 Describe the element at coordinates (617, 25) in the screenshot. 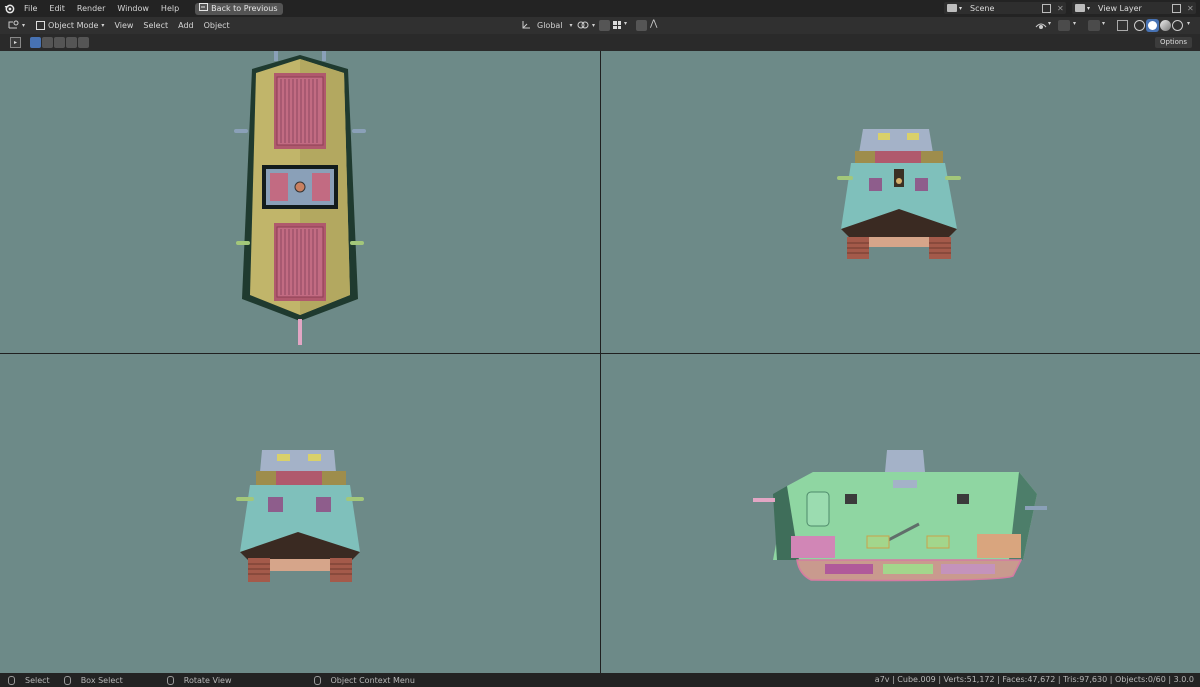

I see `snap-target-icon` at that location.